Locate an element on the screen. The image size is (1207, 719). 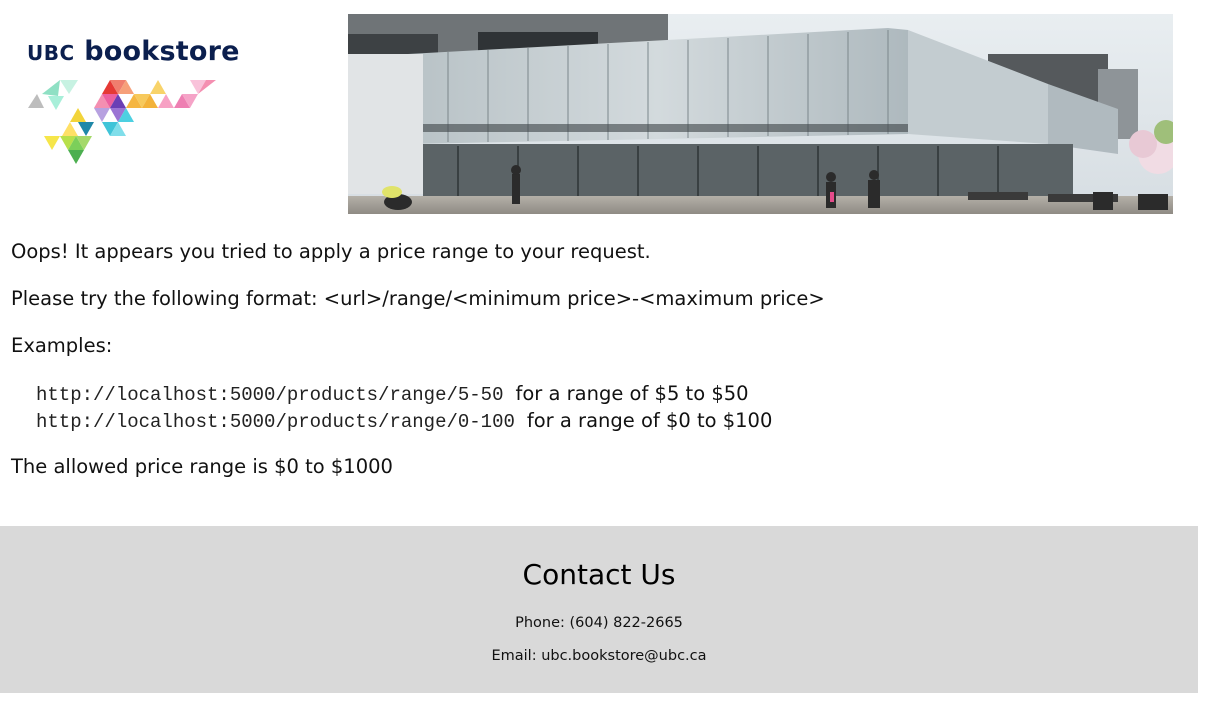
example-description: for a range of $0 to $100 is located at coordinates (649, 420).